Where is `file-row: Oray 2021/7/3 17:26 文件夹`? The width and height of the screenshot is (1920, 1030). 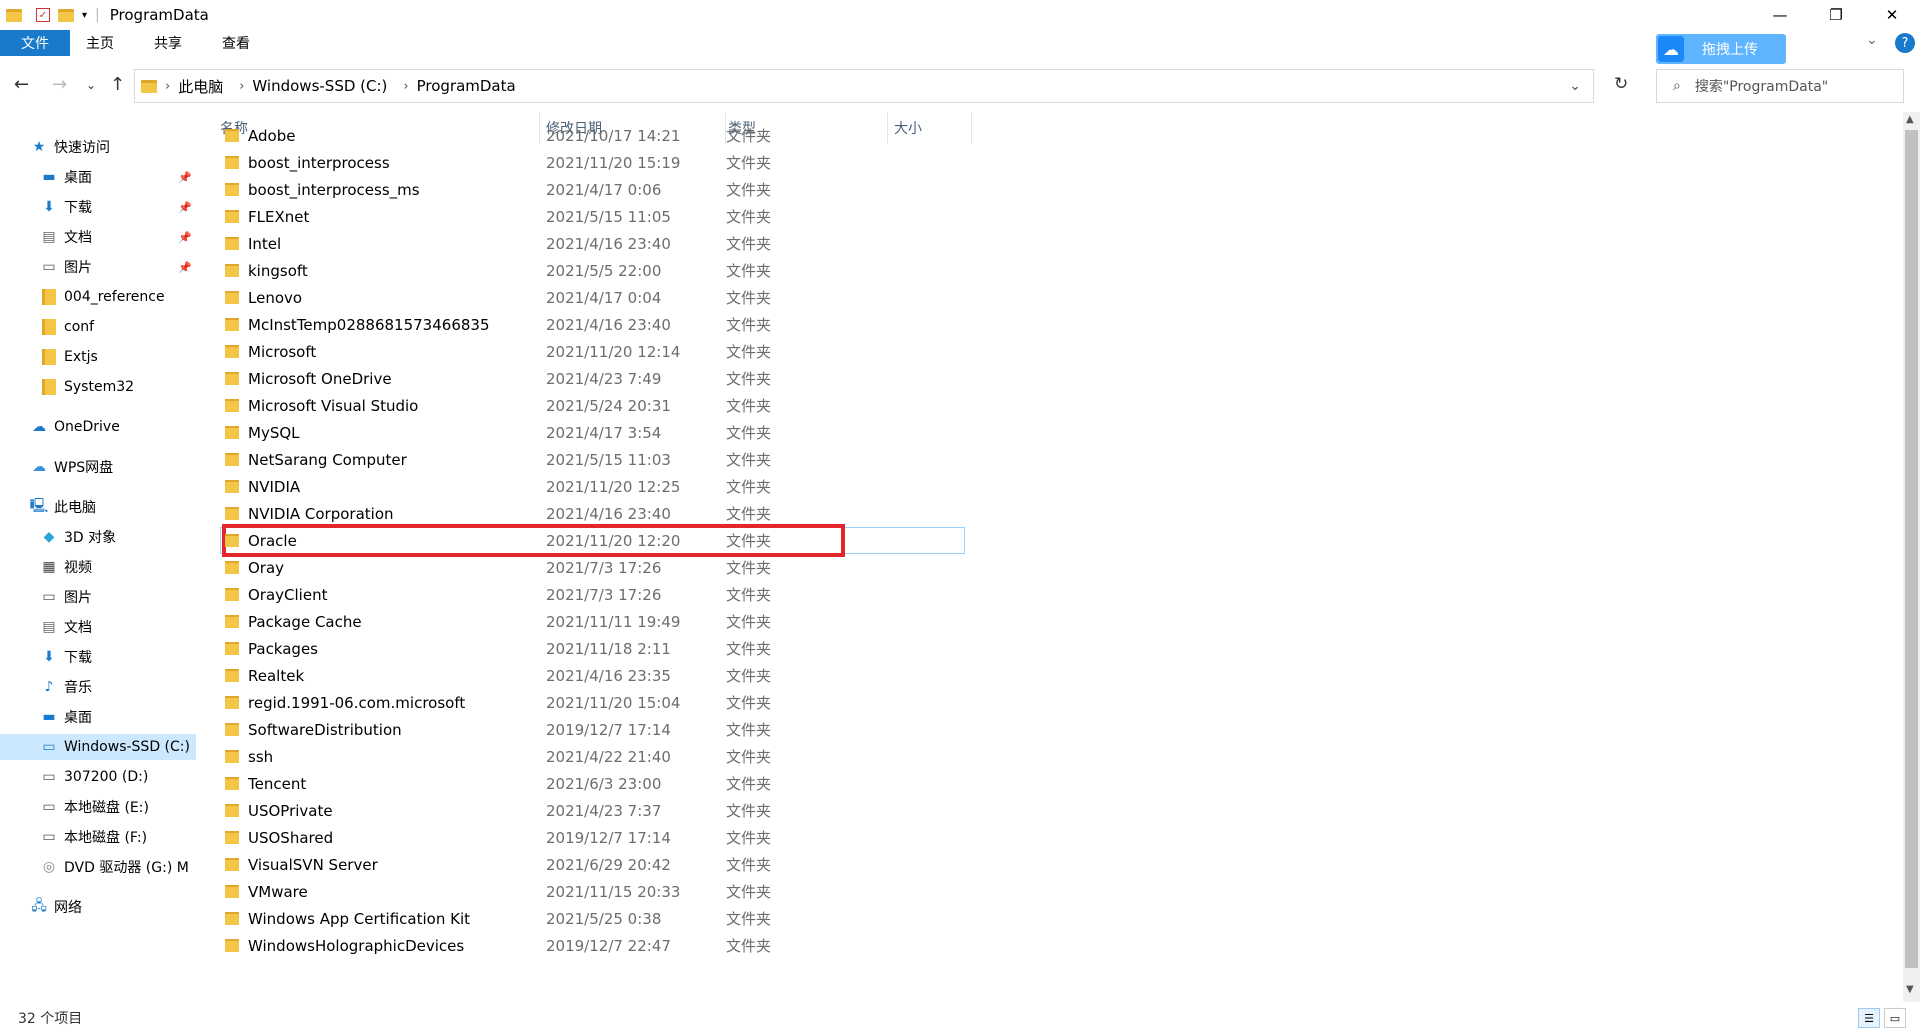
file-row: Oray 2021/7/3 17:26 文件夹 is located at coordinates (1058, 567).